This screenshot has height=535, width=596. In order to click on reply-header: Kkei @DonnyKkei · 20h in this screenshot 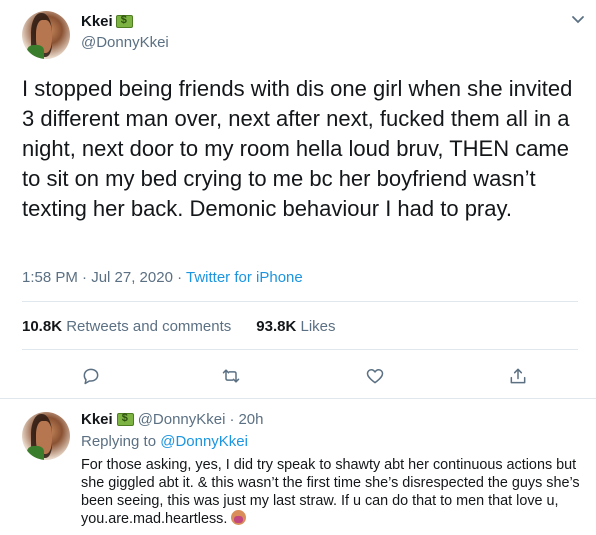, I will do `click(172, 419)`.